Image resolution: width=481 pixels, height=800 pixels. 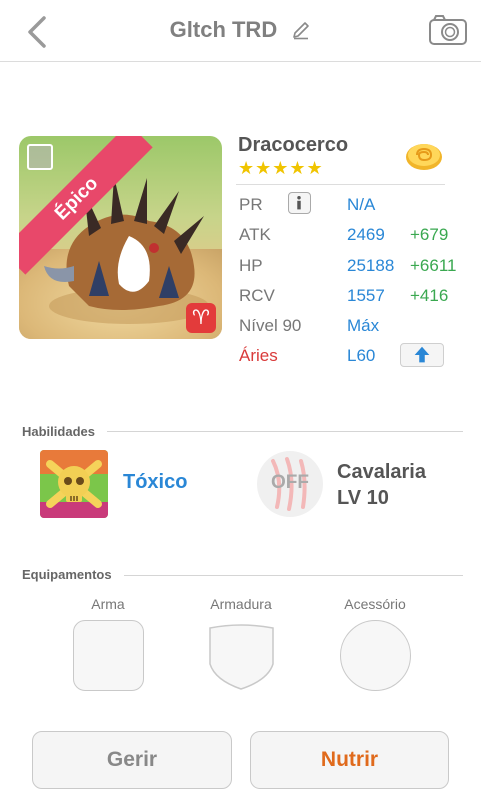 What do you see at coordinates (349, 760) in the screenshot?
I see `feed-button: Nutrir` at bounding box center [349, 760].